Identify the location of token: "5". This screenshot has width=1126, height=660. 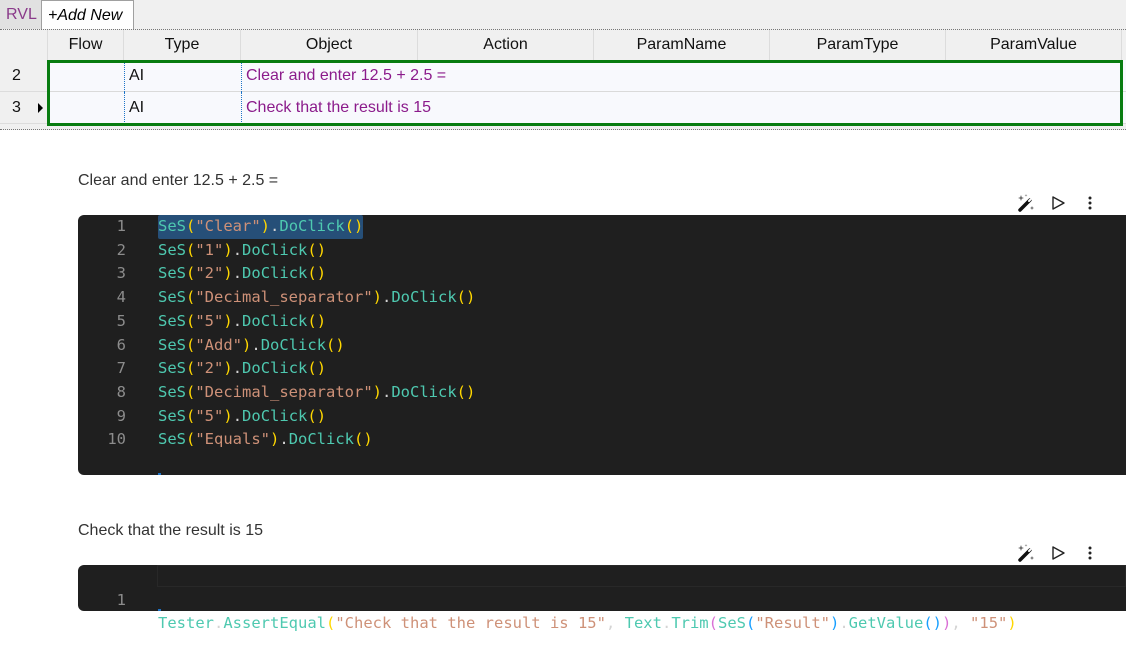
(209, 415).